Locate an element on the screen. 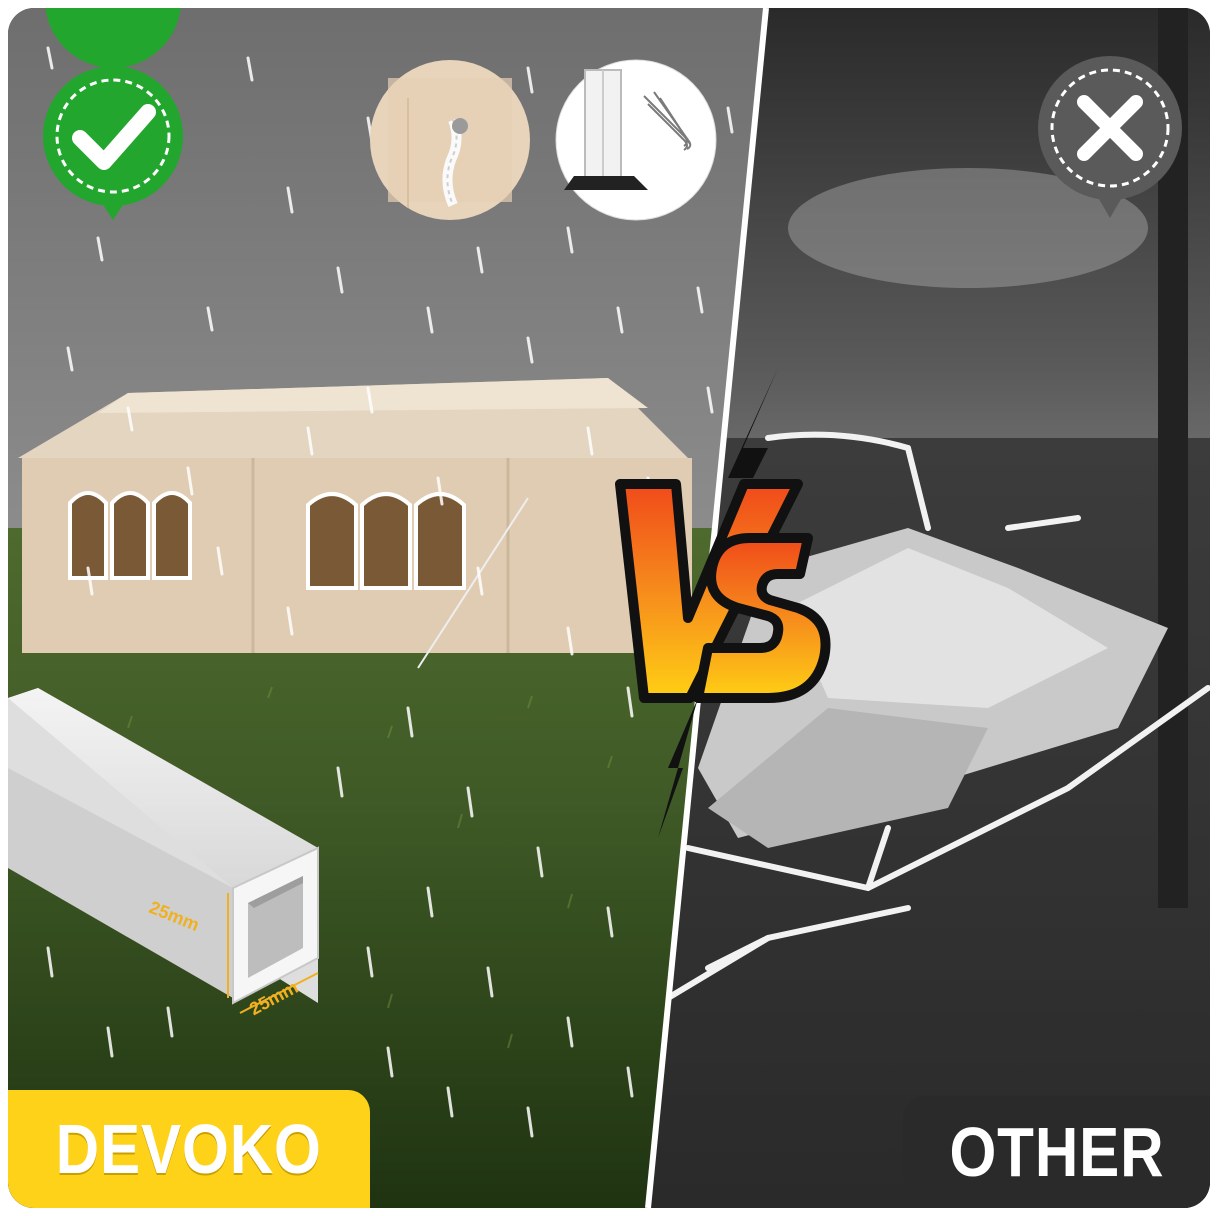 This screenshot has height=1216, width=1218. stake-detail-thumbnail is located at coordinates (636, 140).